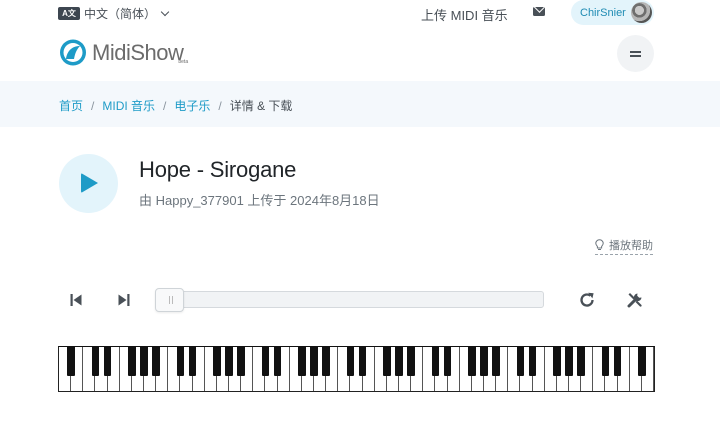 This screenshot has height=423, width=720. I want to click on tools-button, so click(635, 300).